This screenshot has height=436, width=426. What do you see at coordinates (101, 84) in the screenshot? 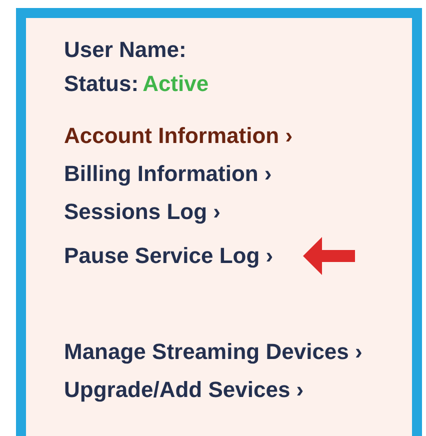
I see `status-label: Status:` at bounding box center [101, 84].